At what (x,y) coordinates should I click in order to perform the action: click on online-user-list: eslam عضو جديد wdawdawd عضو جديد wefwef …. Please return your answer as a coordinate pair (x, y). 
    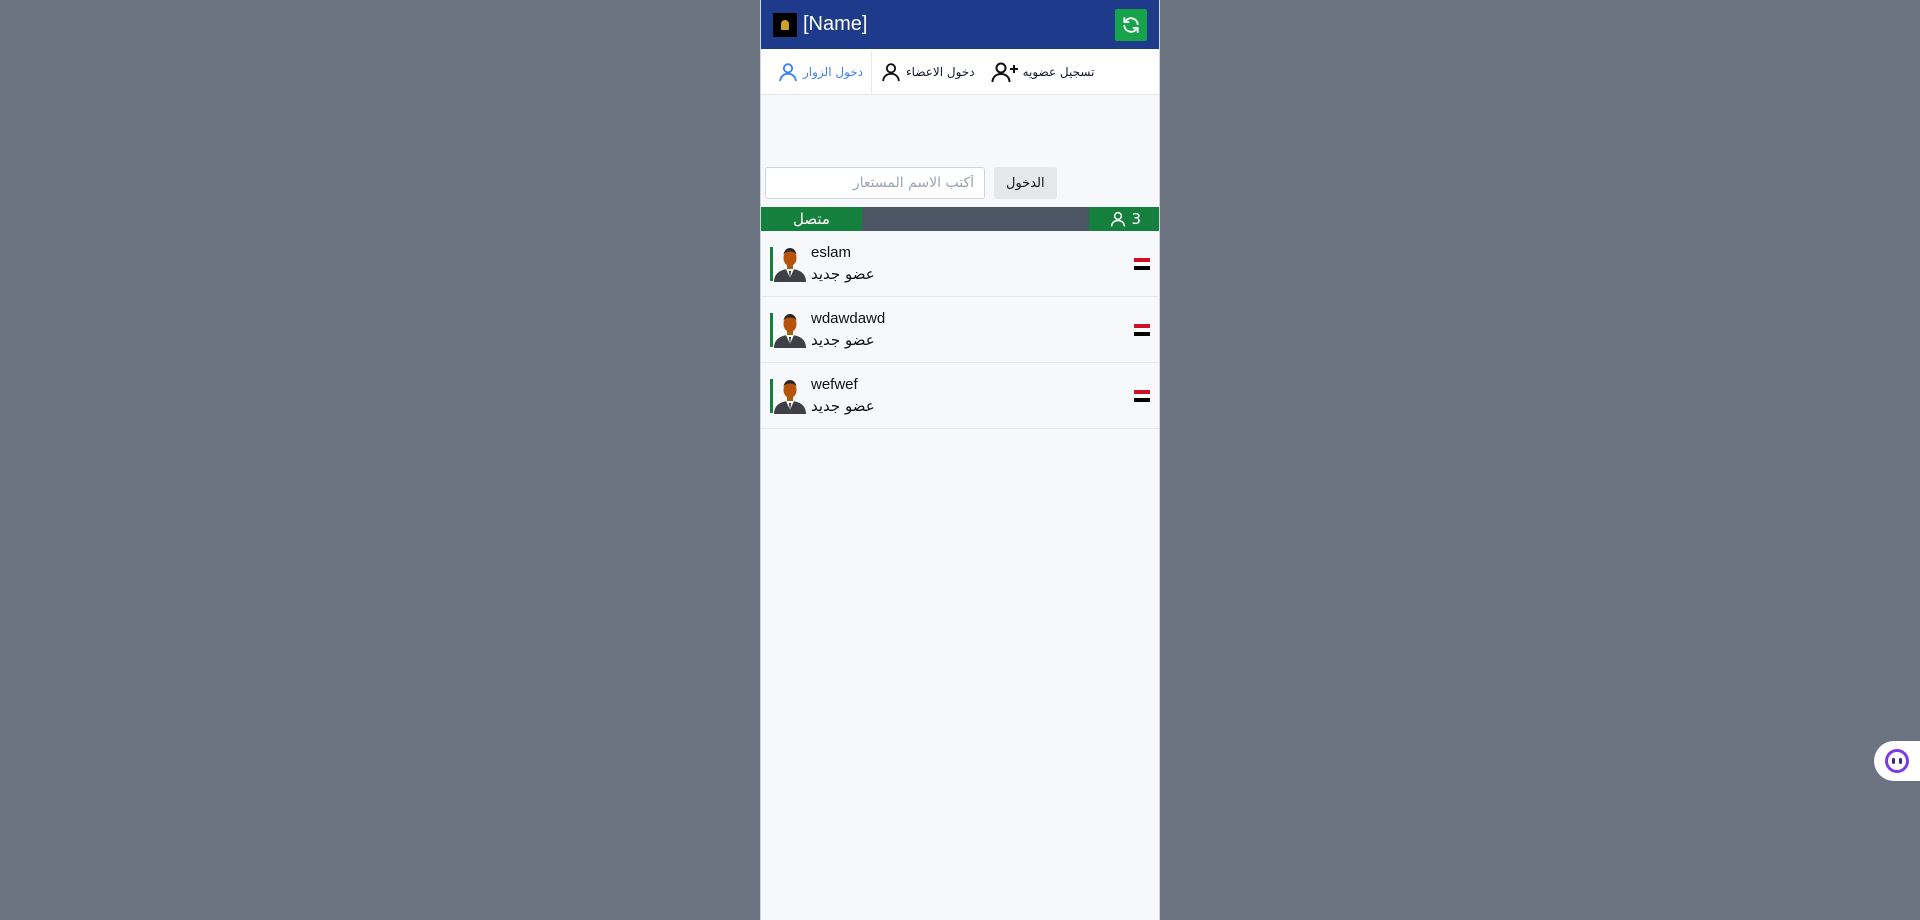
    Looking at the image, I should click on (960, 330).